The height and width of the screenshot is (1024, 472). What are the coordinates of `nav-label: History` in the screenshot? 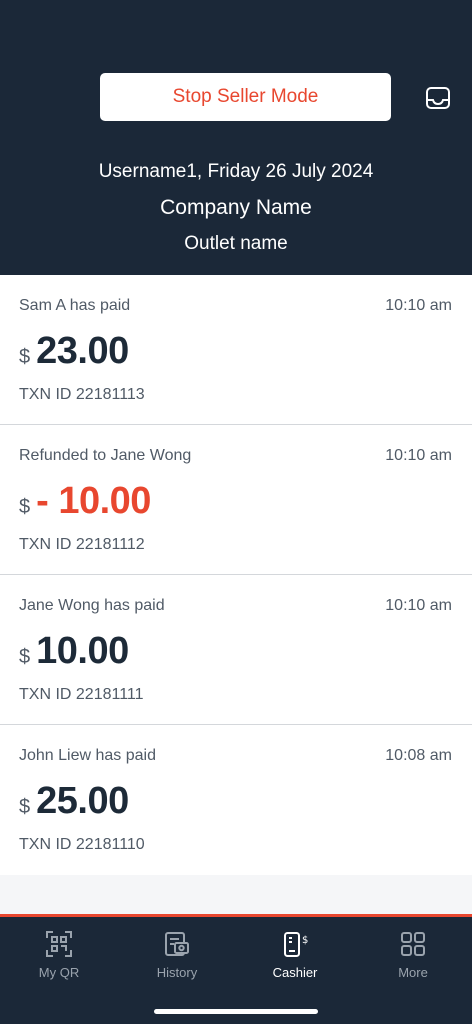 It's located at (177, 972).